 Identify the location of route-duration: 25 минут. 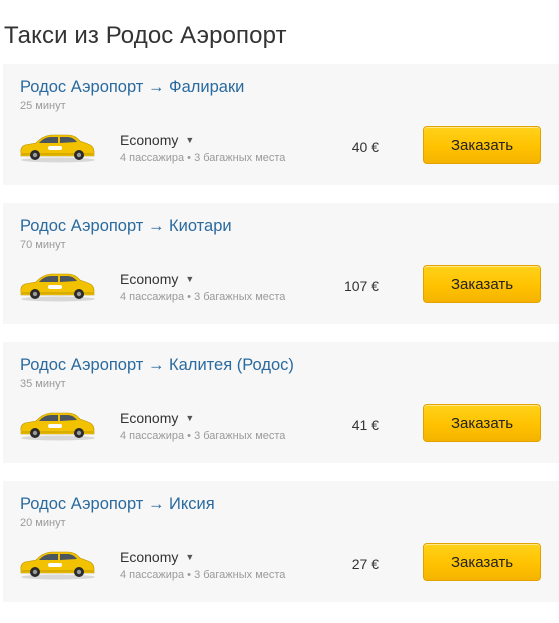
(43, 106).